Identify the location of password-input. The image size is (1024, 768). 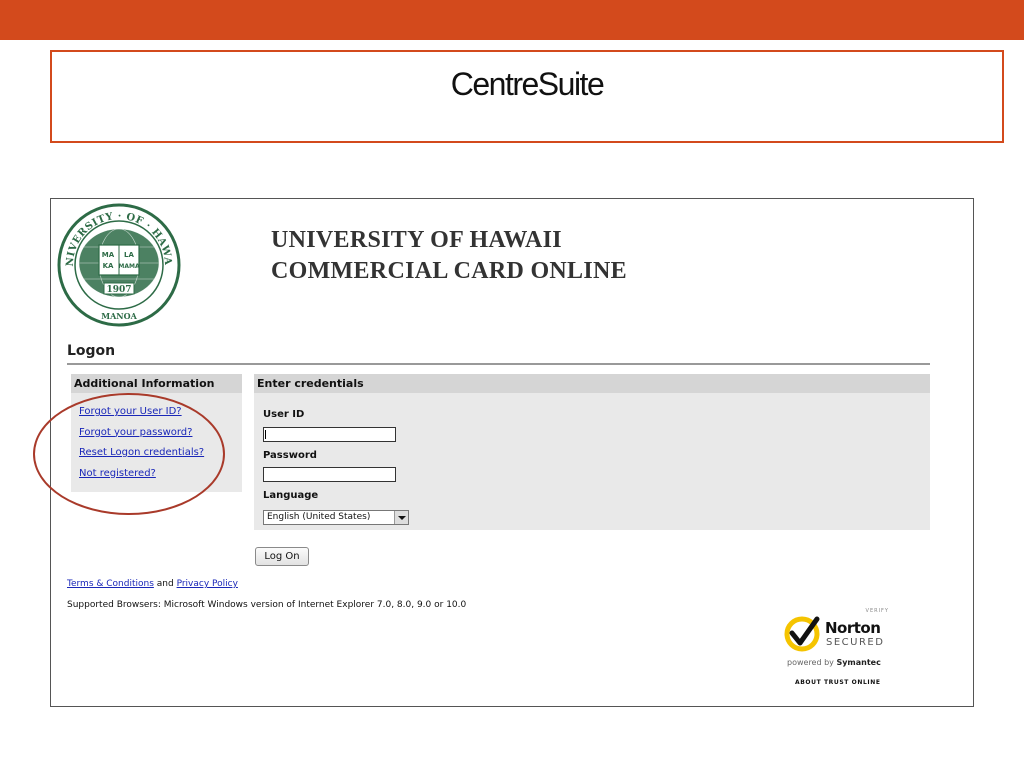
(329, 474).